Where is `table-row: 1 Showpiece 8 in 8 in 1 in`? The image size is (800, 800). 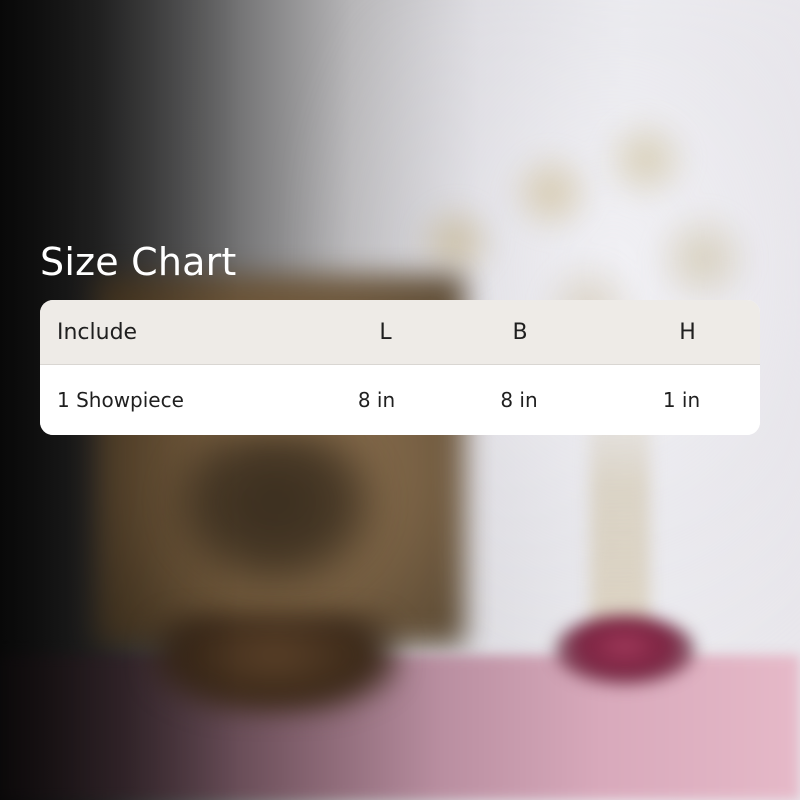
table-row: 1 Showpiece 8 in 8 in 1 in is located at coordinates (400, 400).